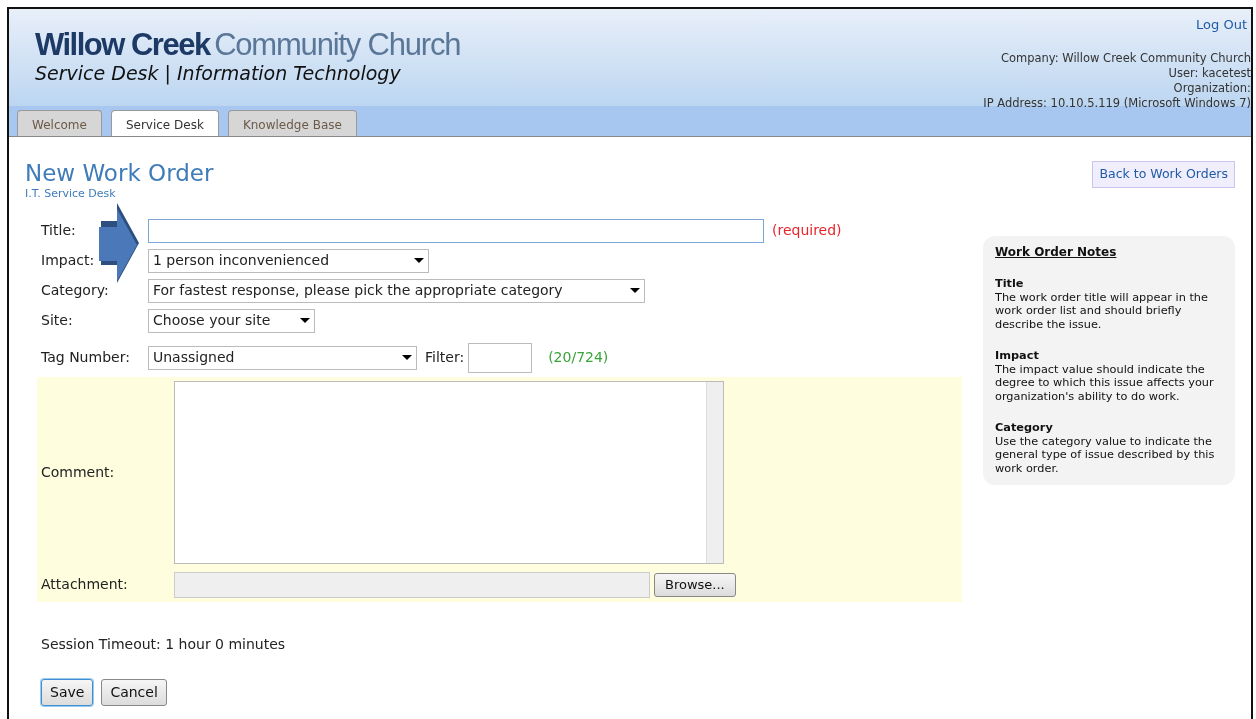 The image size is (1256, 719). Describe the element at coordinates (59, 231) in the screenshot. I see `field-label: Title:` at that location.